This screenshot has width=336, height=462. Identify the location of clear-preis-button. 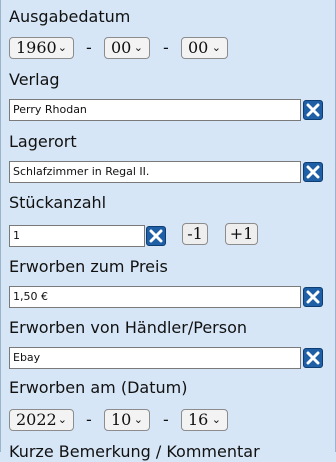
(313, 297).